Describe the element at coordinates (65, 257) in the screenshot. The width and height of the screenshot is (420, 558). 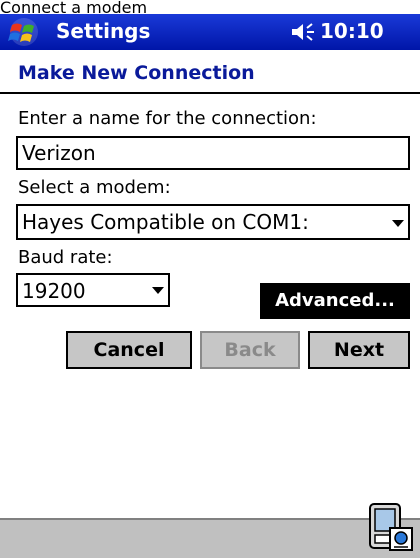
I see `baud-rate-label: Baud rate:` at that location.